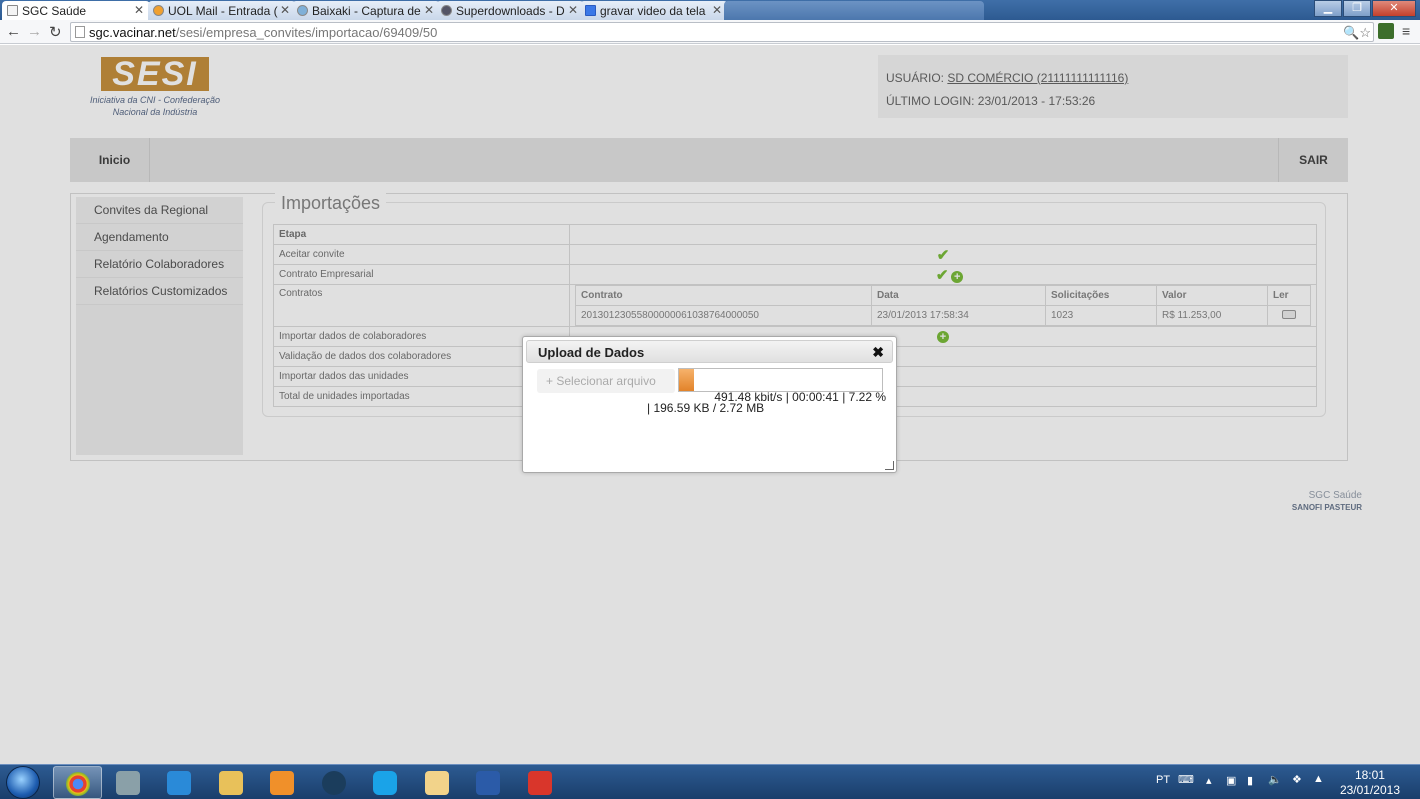 This screenshot has width=1420, height=799. I want to click on taskbar-chrome, so click(77, 782).